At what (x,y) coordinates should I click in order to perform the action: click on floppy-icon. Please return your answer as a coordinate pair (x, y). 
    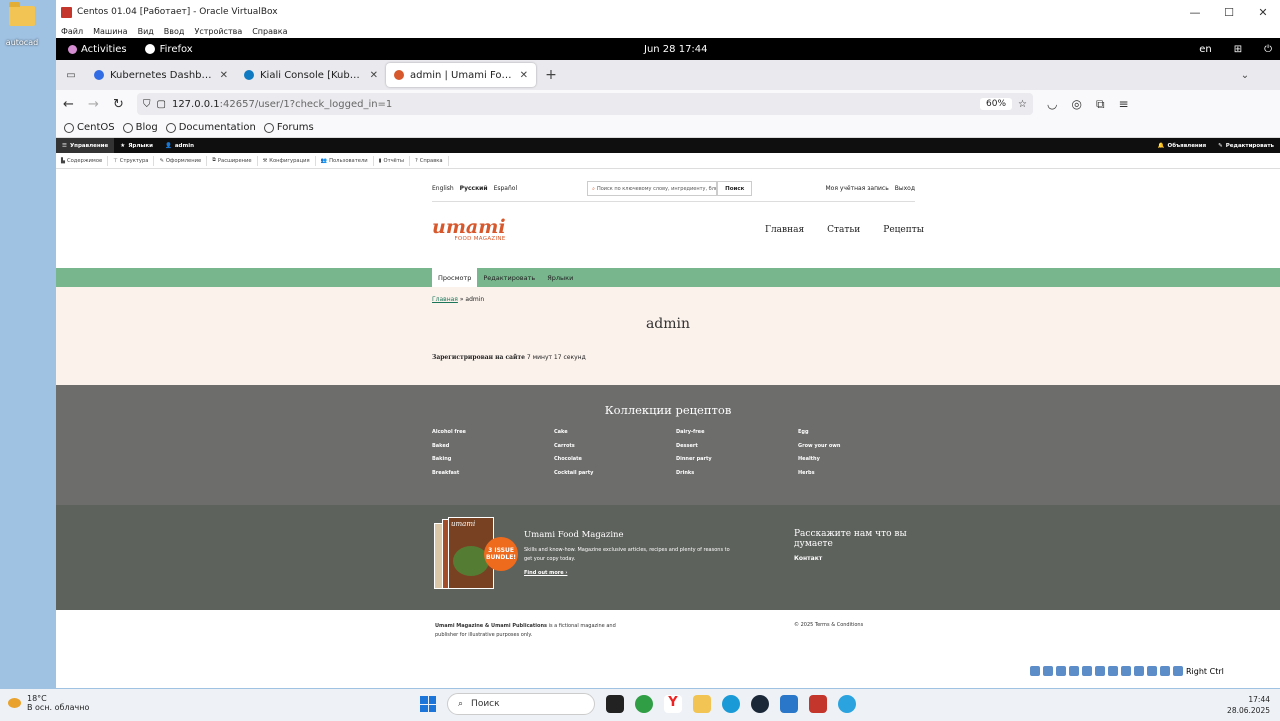
    Looking at the image, I should click on (1061, 671).